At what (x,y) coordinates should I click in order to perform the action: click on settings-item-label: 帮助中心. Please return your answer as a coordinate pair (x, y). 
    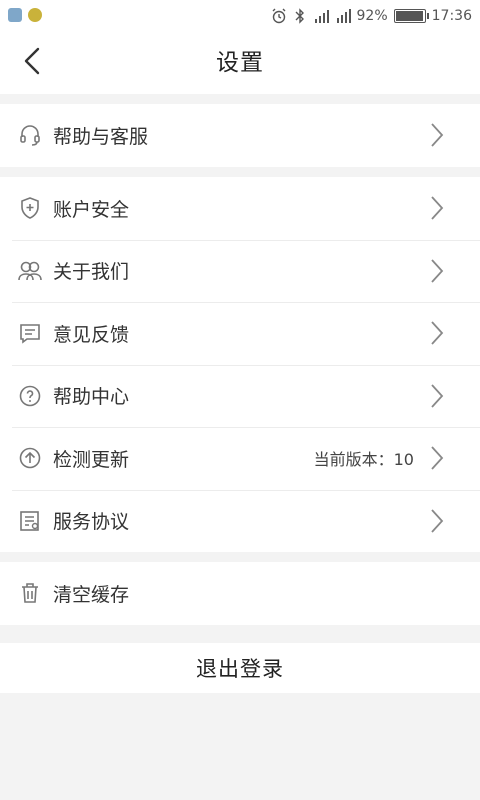
    Looking at the image, I should click on (91, 397).